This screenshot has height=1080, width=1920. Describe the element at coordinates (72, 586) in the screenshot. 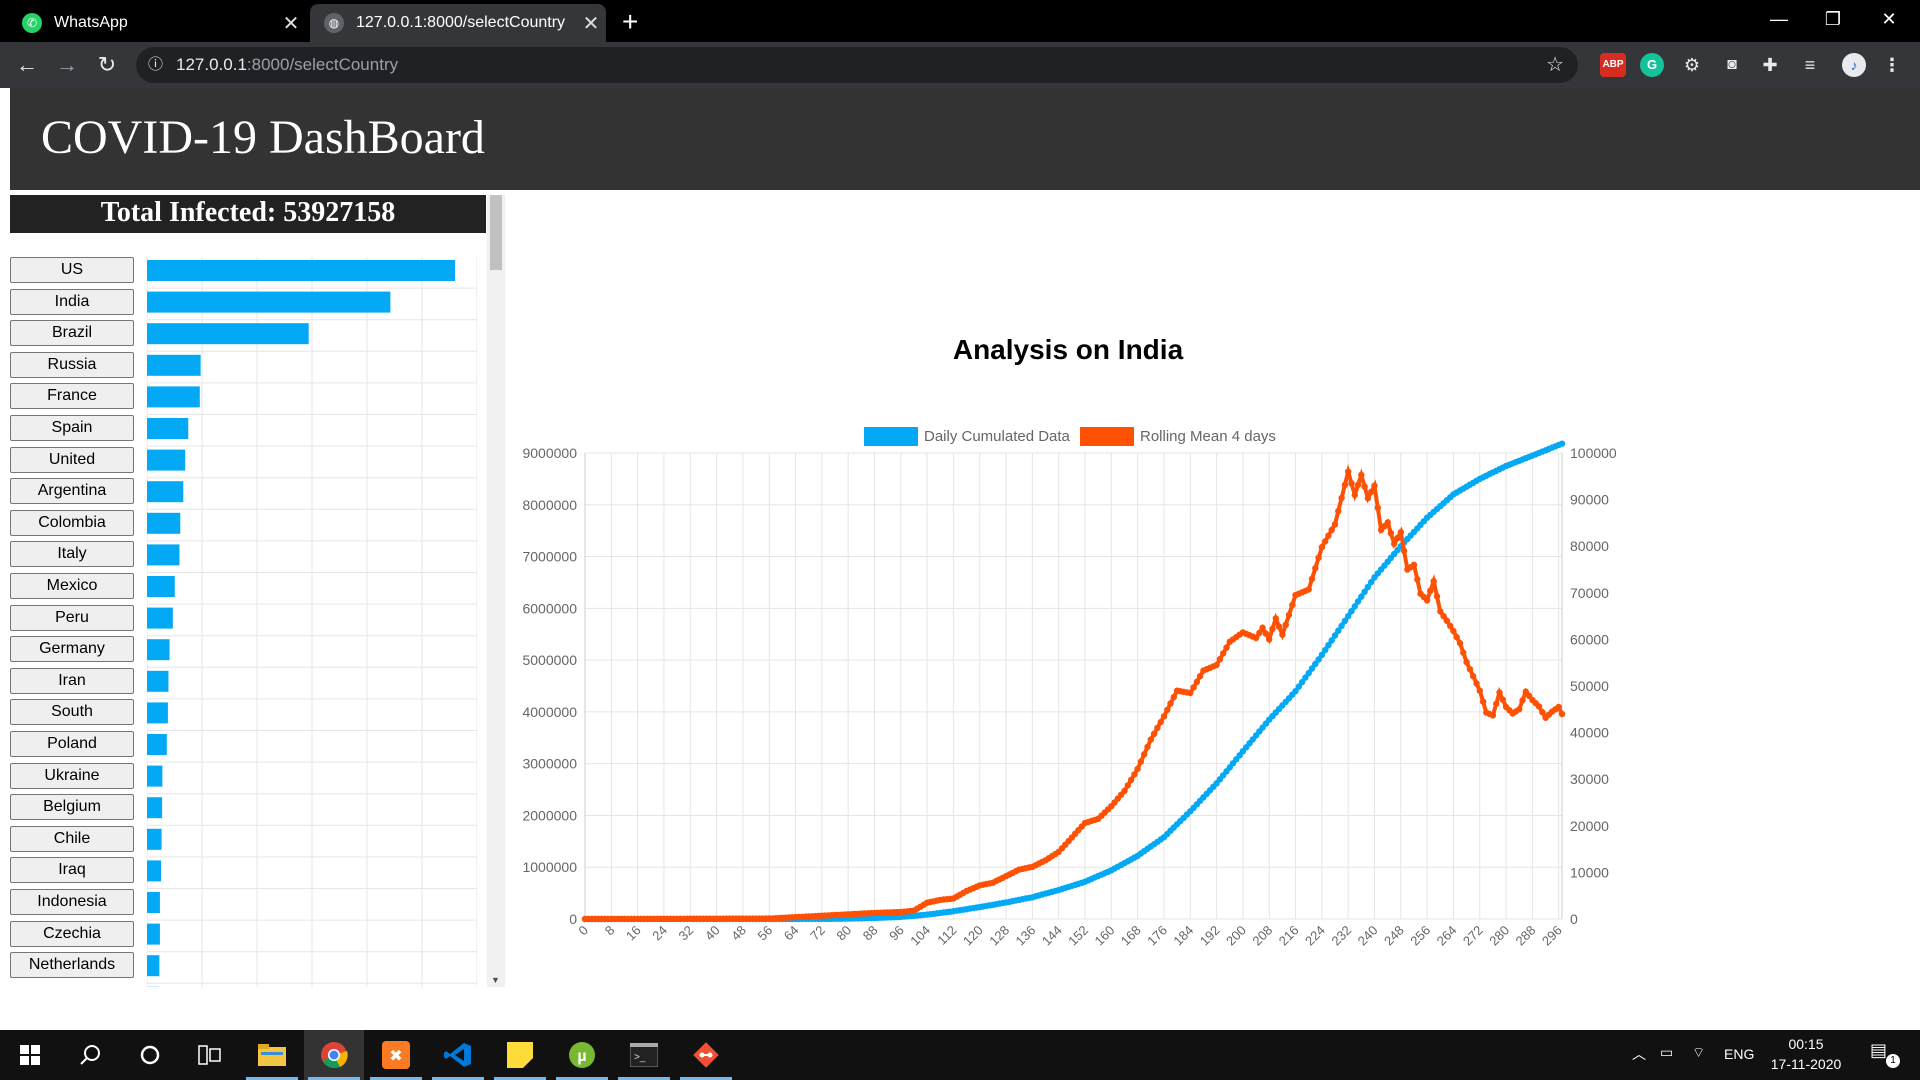

I see `country-button: Mexico` at that location.